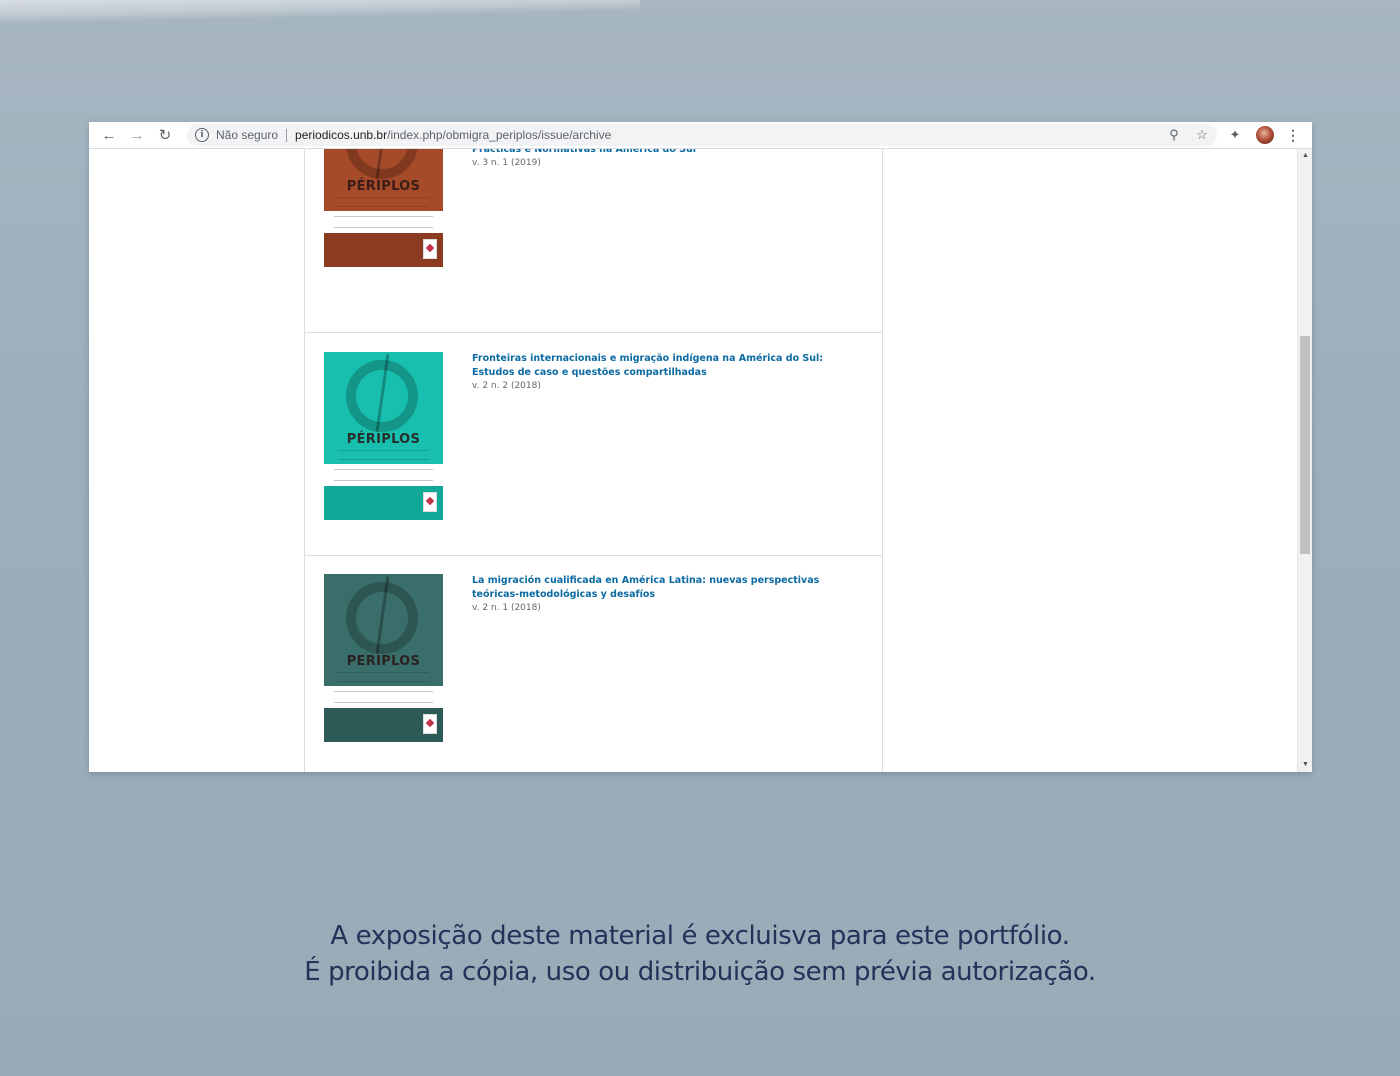  What do you see at coordinates (1188, 135) in the screenshot?
I see `address-bar-actions: ⚲ ☆` at bounding box center [1188, 135].